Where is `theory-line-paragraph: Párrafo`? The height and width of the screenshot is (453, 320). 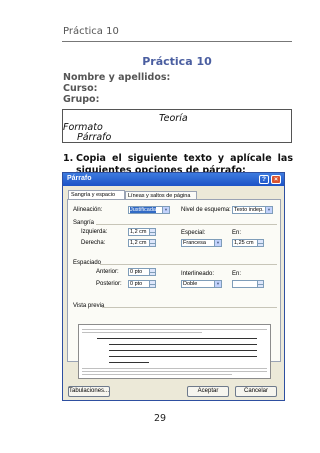 theory-line-paragraph: Párrafo is located at coordinates (94, 137).